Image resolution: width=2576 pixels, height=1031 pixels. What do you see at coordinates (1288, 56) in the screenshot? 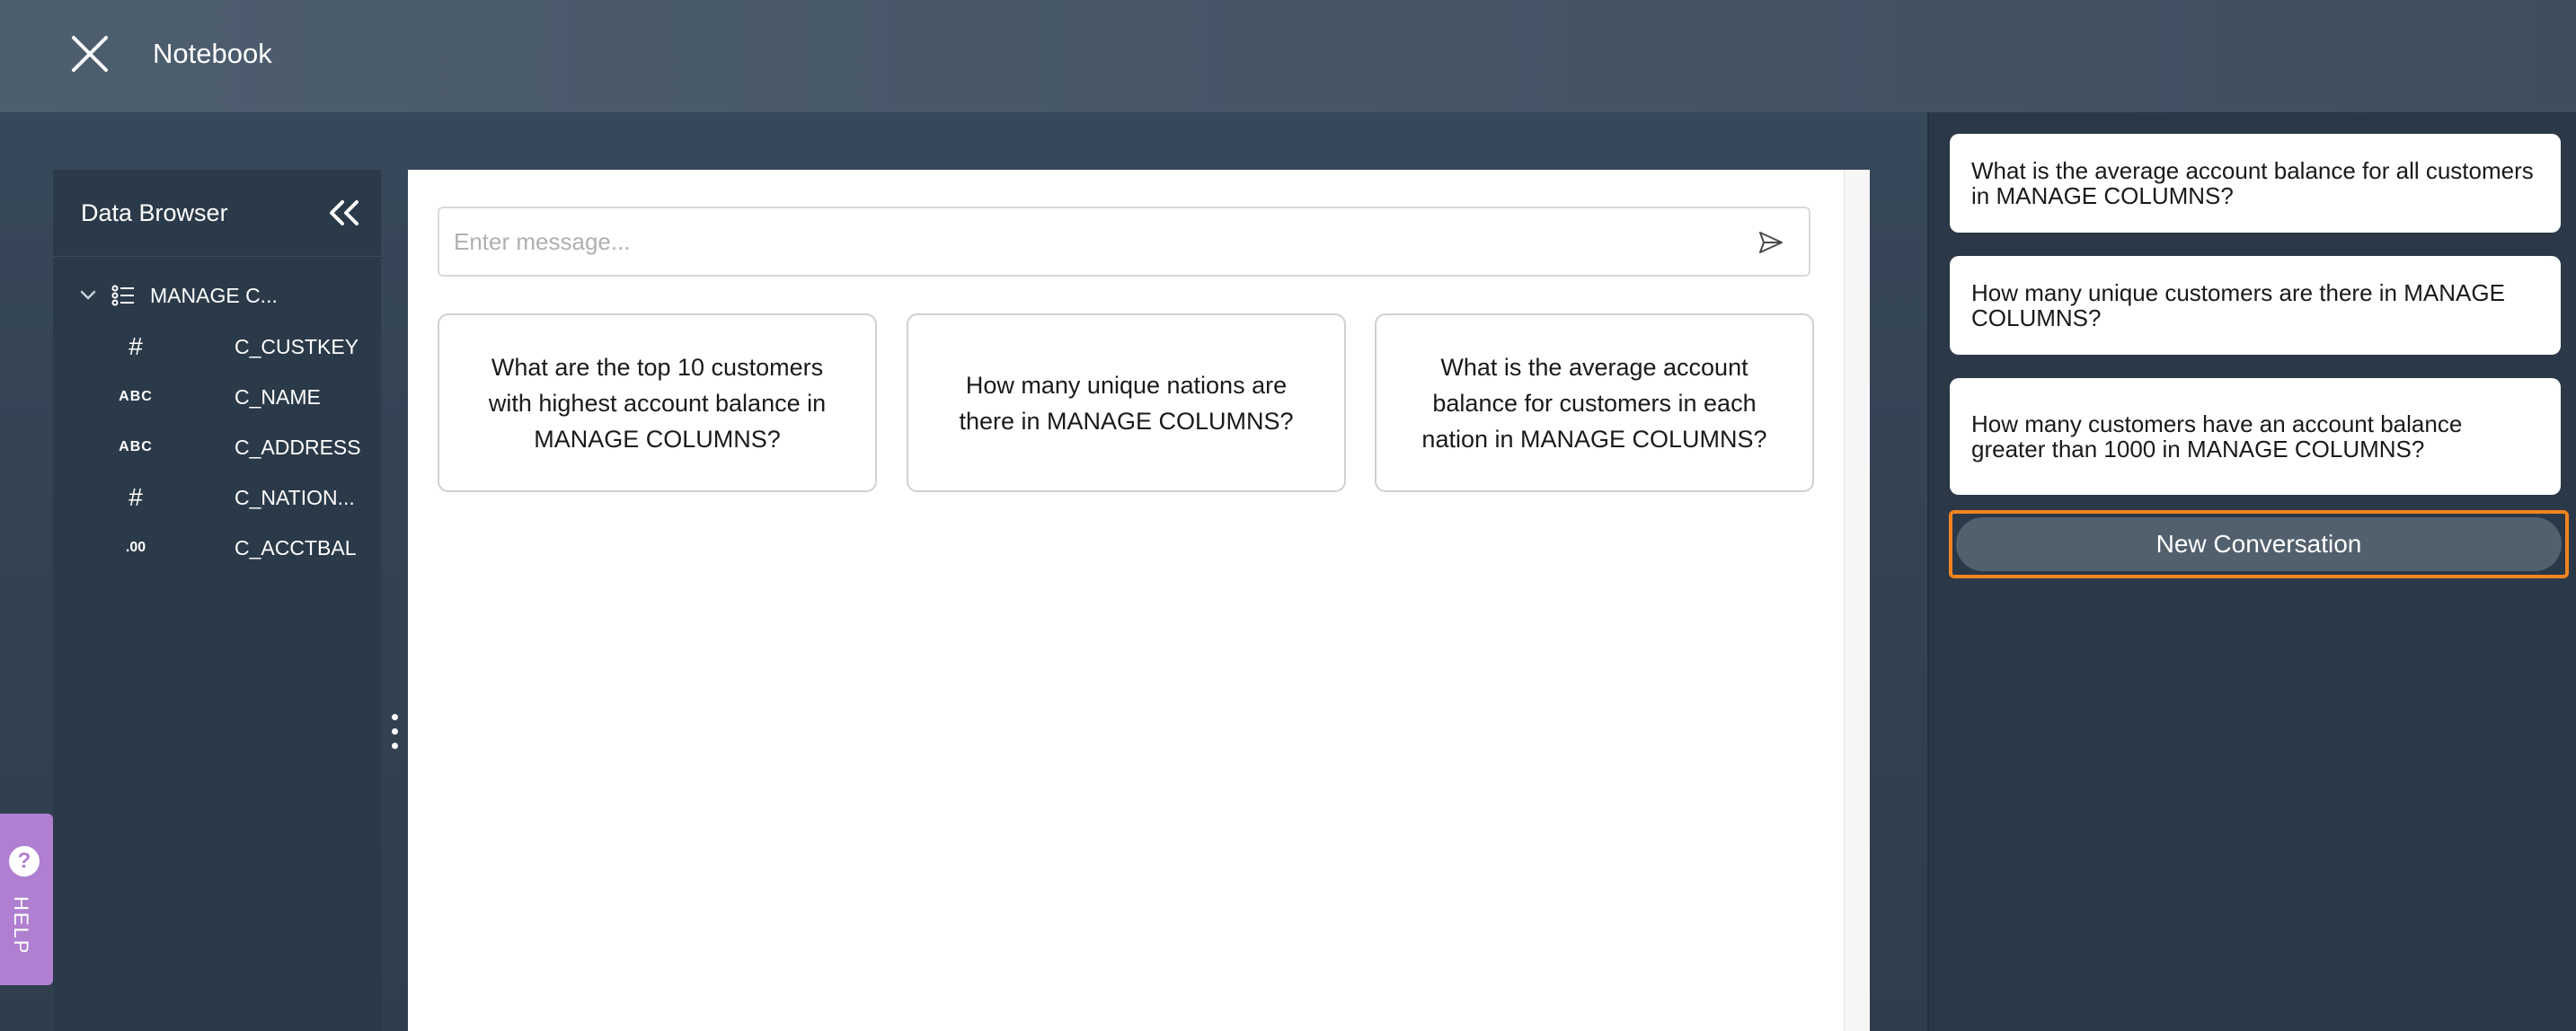
I see `app-header: Notebook` at bounding box center [1288, 56].